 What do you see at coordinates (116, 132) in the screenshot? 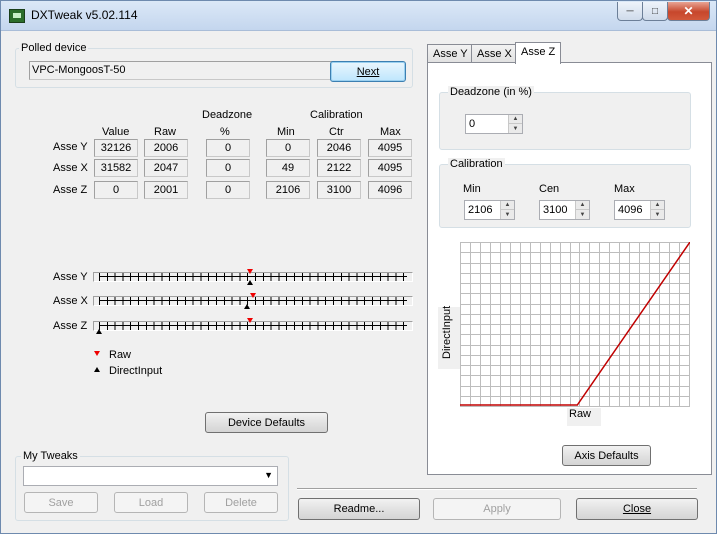
I see `col-header-value: Value` at bounding box center [116, 132].